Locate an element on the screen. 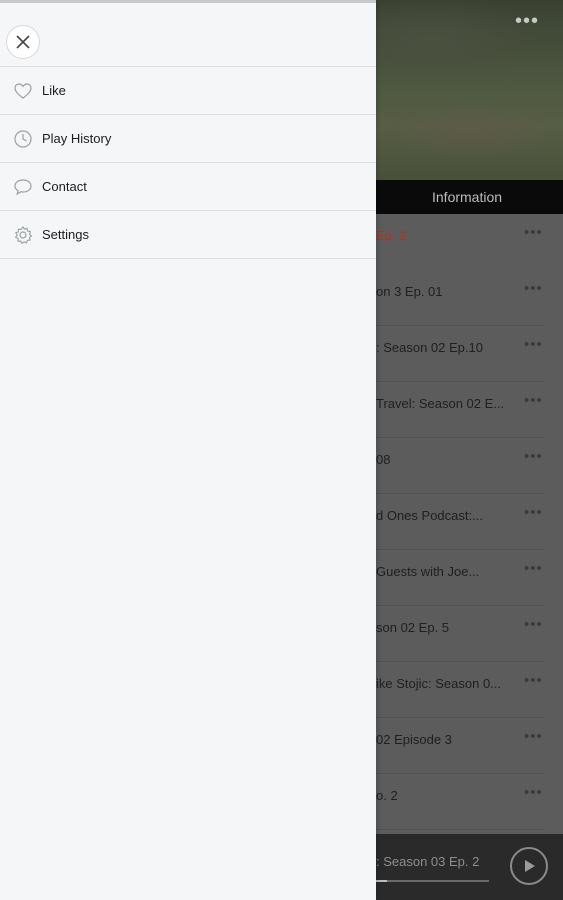  progress-bar is located at coordinates (432, 881).